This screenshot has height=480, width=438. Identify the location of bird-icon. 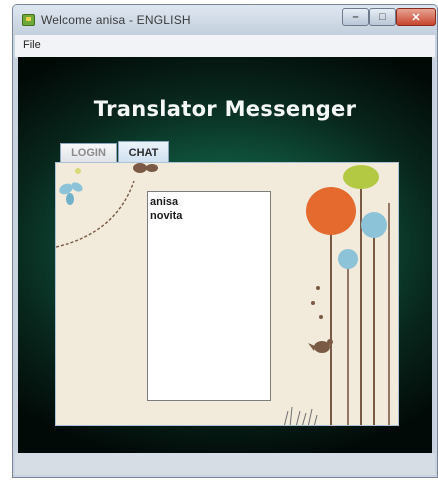
(320, 346).